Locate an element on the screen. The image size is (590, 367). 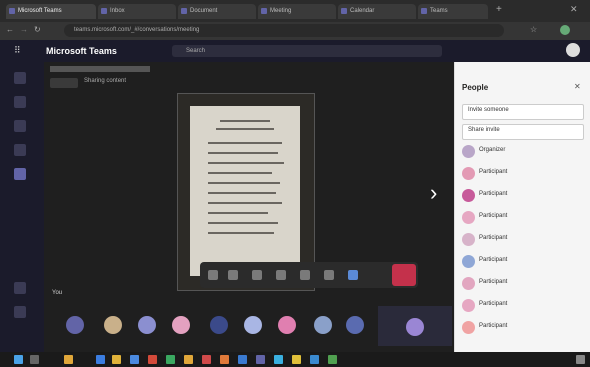
browser-tab: Microsoft Teams is located at coordinates (51, 11).